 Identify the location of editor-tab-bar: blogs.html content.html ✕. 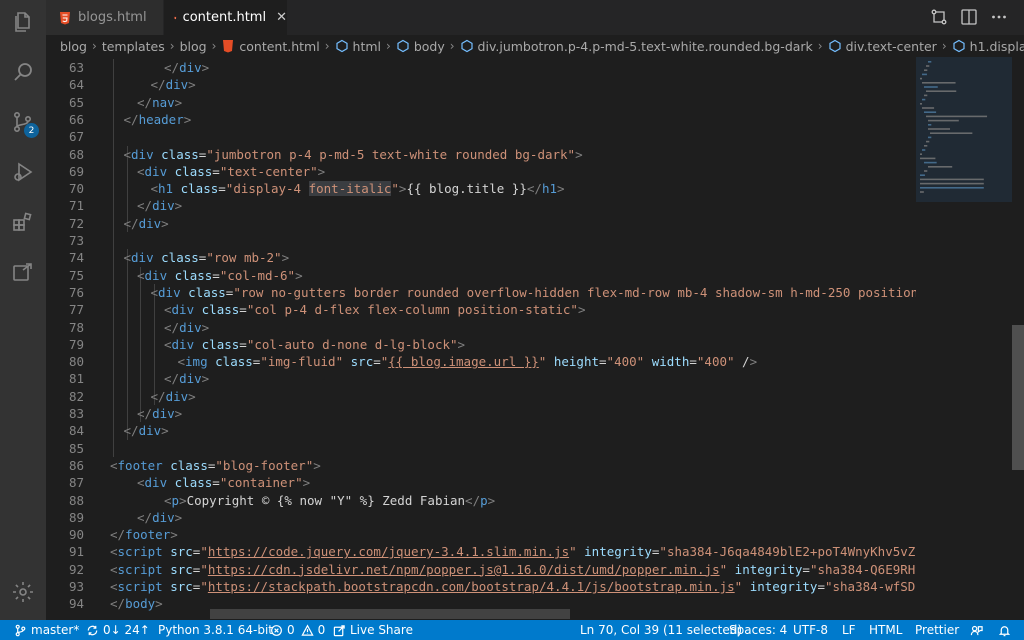
(535, 17).